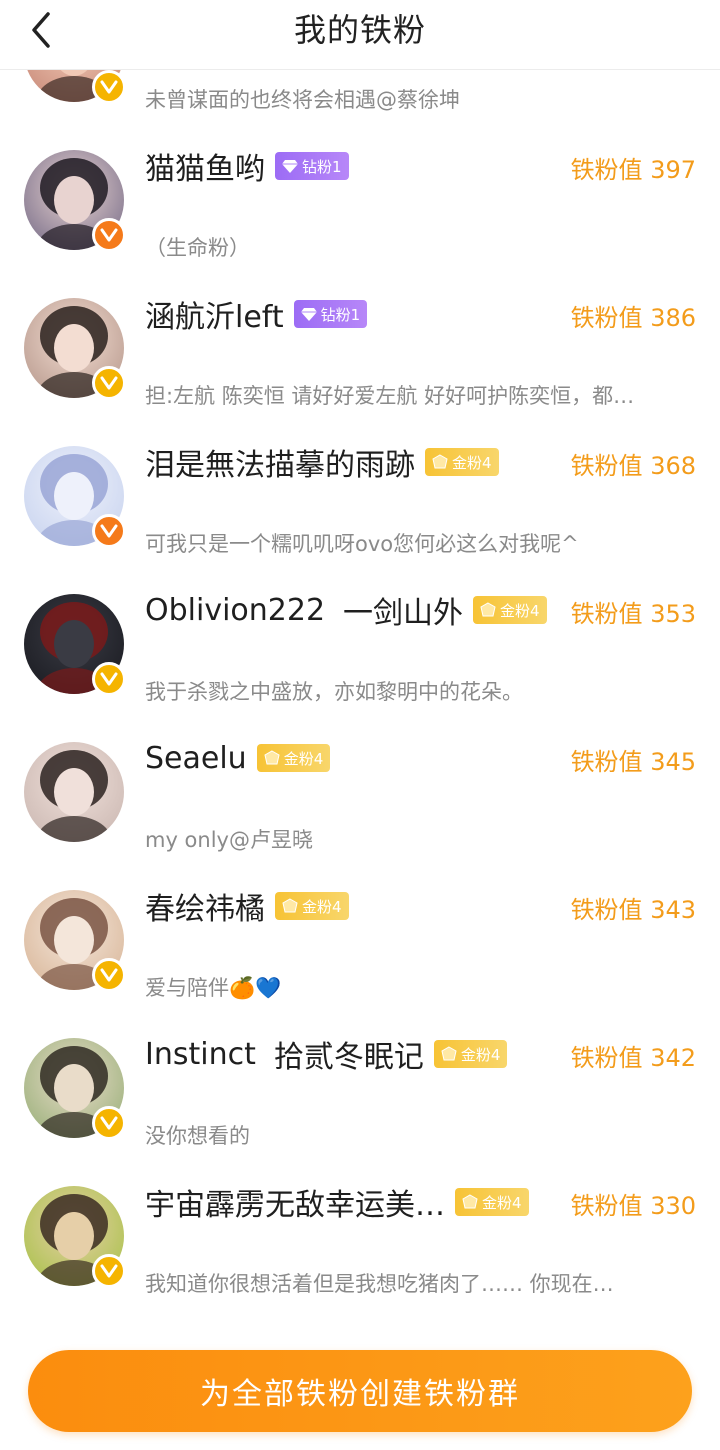 This screenshot has width=720, height=1450. I want to click on fan-name: Seaelu, so click(196, 758).